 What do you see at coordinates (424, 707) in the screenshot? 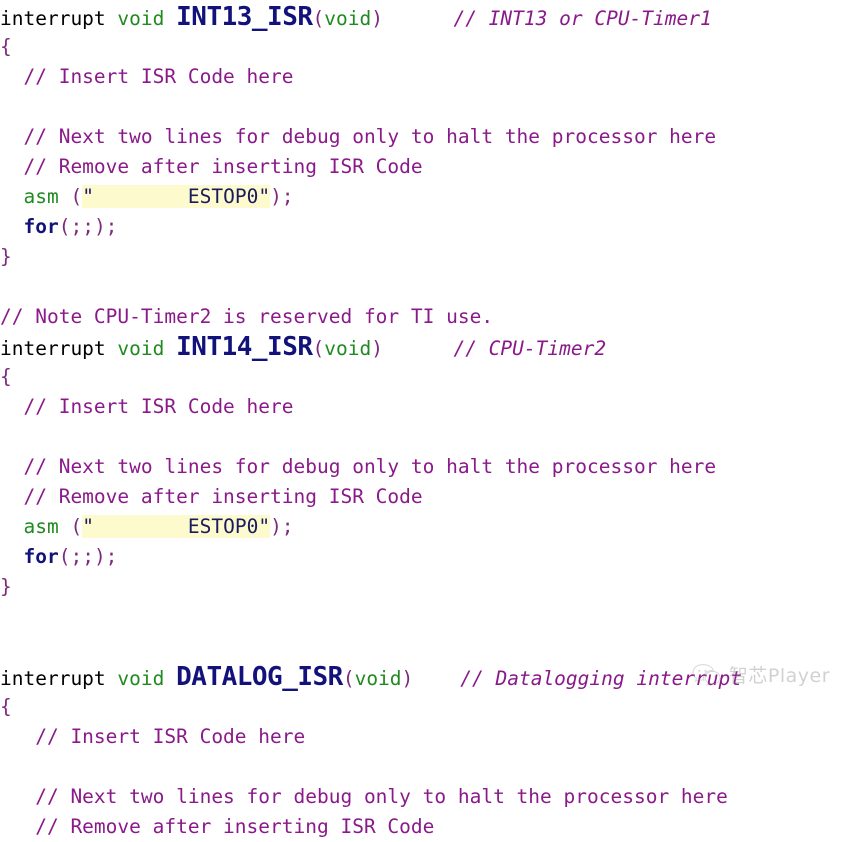
I see `code-line-datalog-open-brace: {` at bounding box center [424, 707].